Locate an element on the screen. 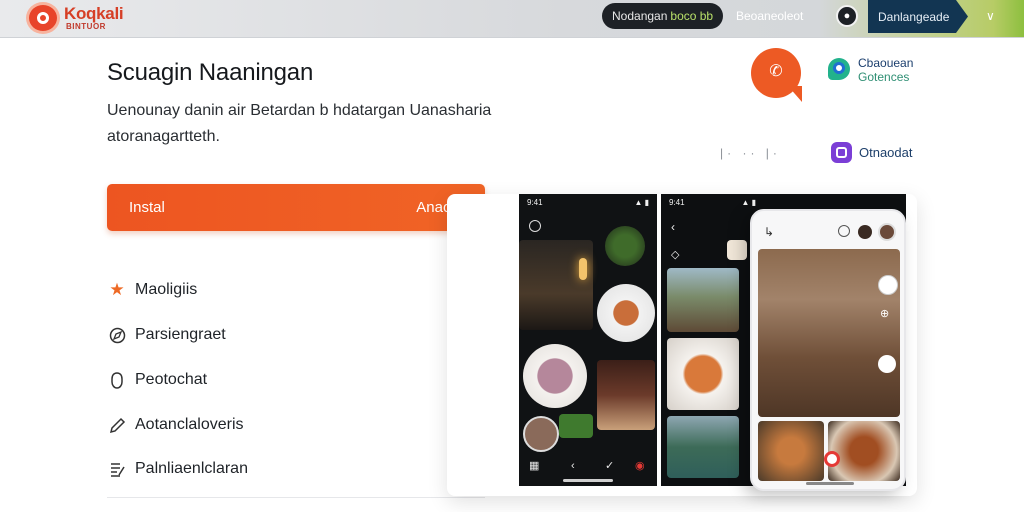  pencil-icon is located at coordinates (117, 425).